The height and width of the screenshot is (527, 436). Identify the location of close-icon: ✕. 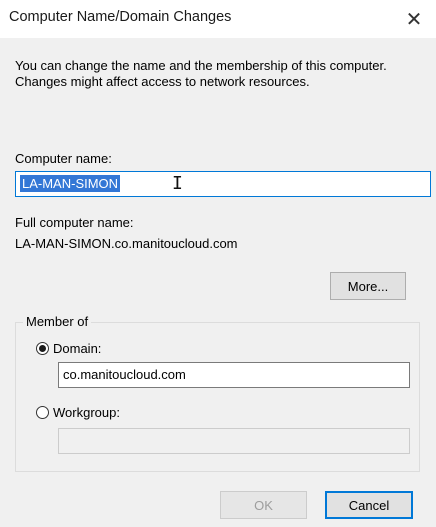
(414, 19).